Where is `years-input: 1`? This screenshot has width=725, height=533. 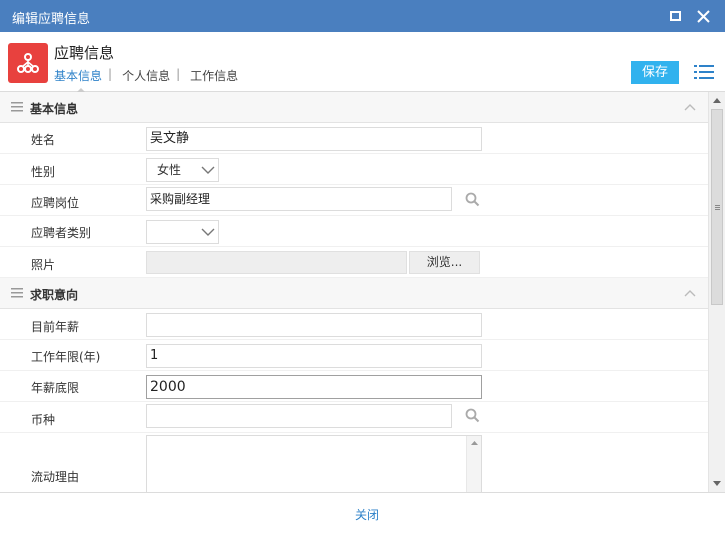 years-input: 1 is located at coordinates (314, 356).